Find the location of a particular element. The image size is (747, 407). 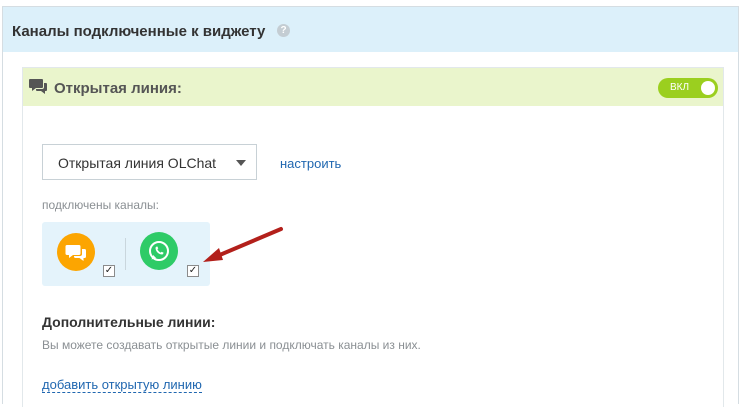

section-title: Каналы подключенные к виджету is located at coordinates (139, 31).